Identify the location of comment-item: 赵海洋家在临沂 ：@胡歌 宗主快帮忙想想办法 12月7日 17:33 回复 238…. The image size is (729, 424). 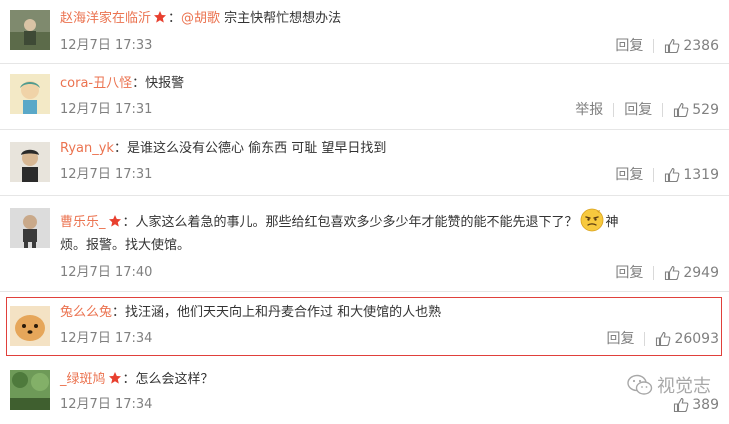
(364, 31).